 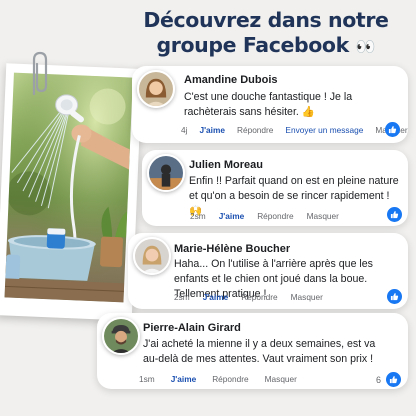 What do you see at coordinates (365, 46) in the screenshot?
I see `eyes-emoji: 👀` at bounding box center [365, 46].